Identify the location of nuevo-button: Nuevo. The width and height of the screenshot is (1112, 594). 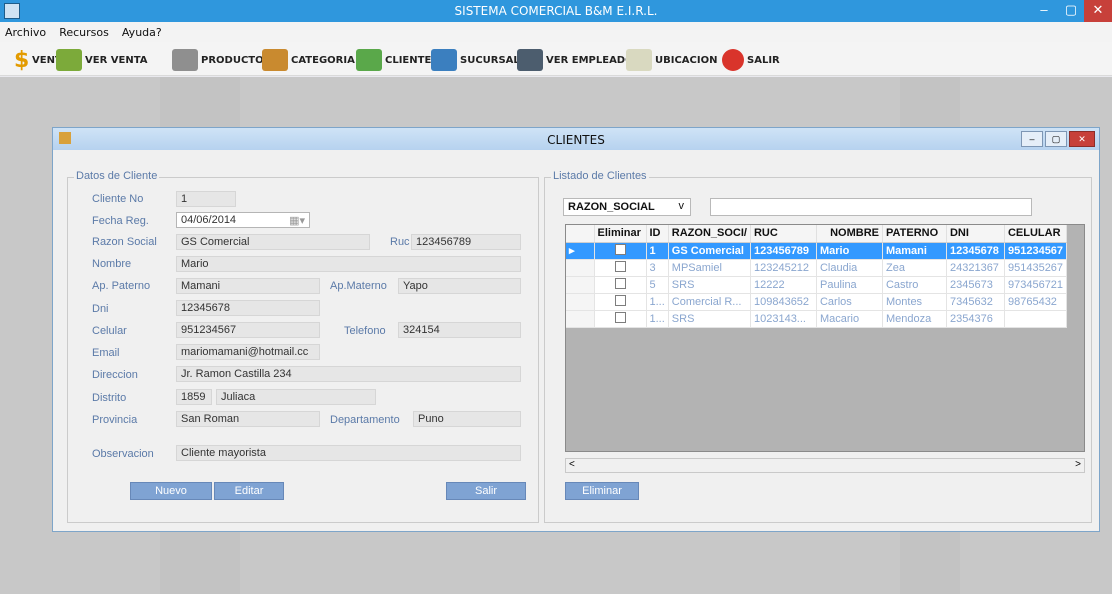
(171, 491).